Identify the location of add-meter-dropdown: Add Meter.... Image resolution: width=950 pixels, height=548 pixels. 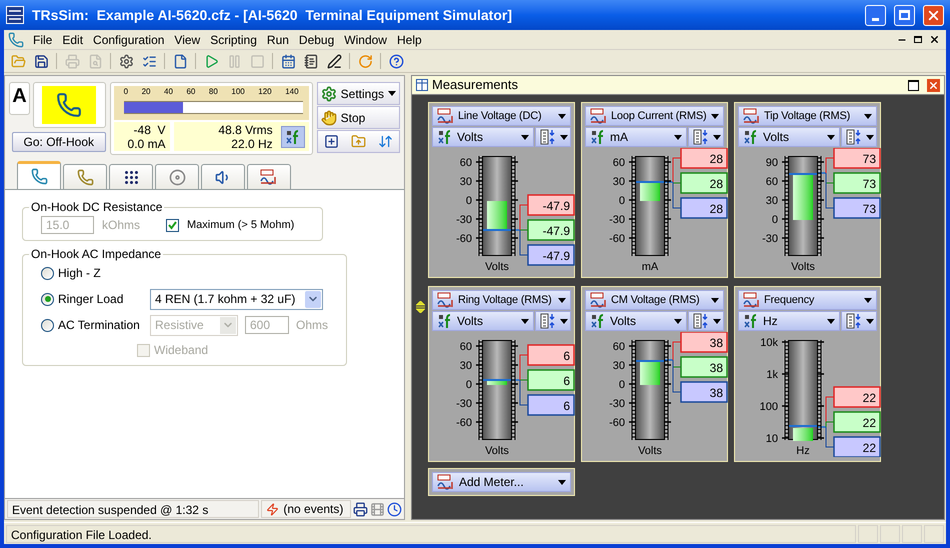
(501, 482).